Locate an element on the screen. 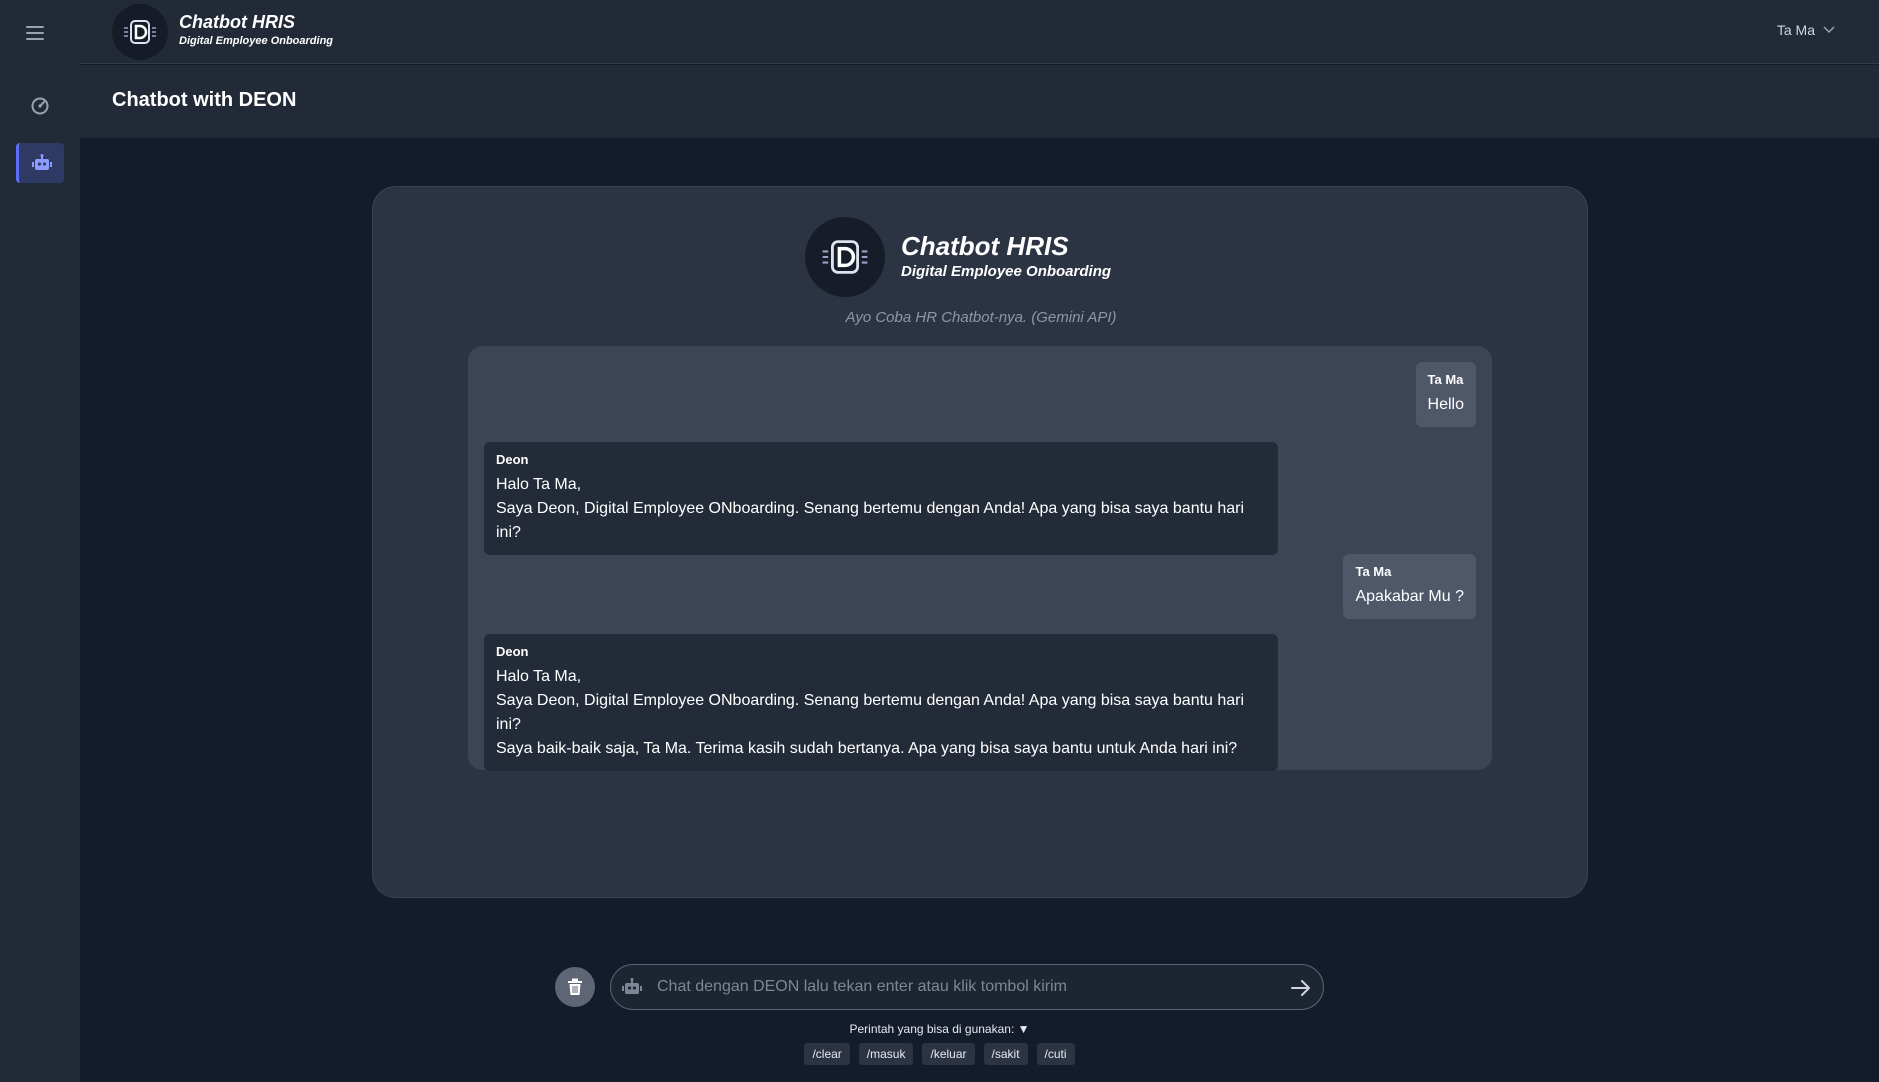 Image resolution: width=1879 pixels, height=1082 pixels. brand-logo is located at coordinates (140, 32).